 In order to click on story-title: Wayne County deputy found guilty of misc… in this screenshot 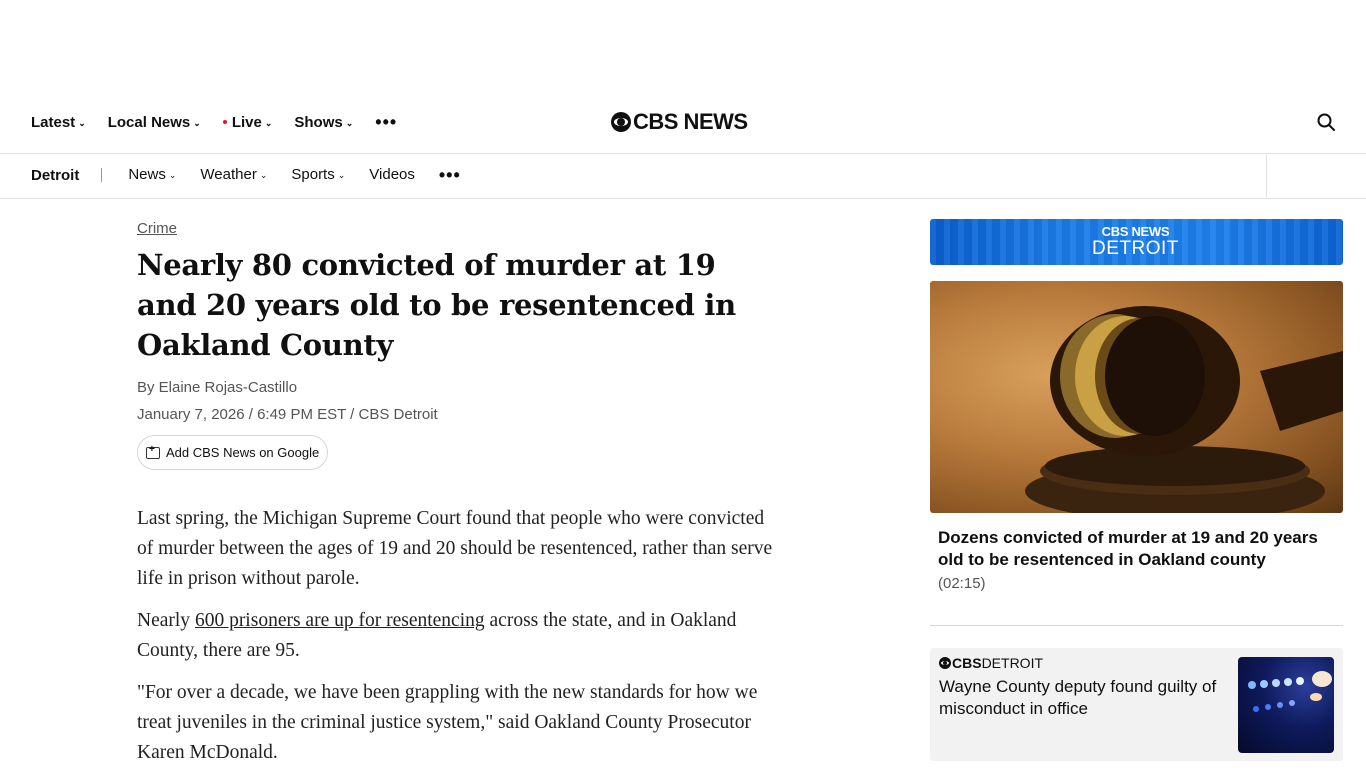, I will do `click(1084, 698)`.